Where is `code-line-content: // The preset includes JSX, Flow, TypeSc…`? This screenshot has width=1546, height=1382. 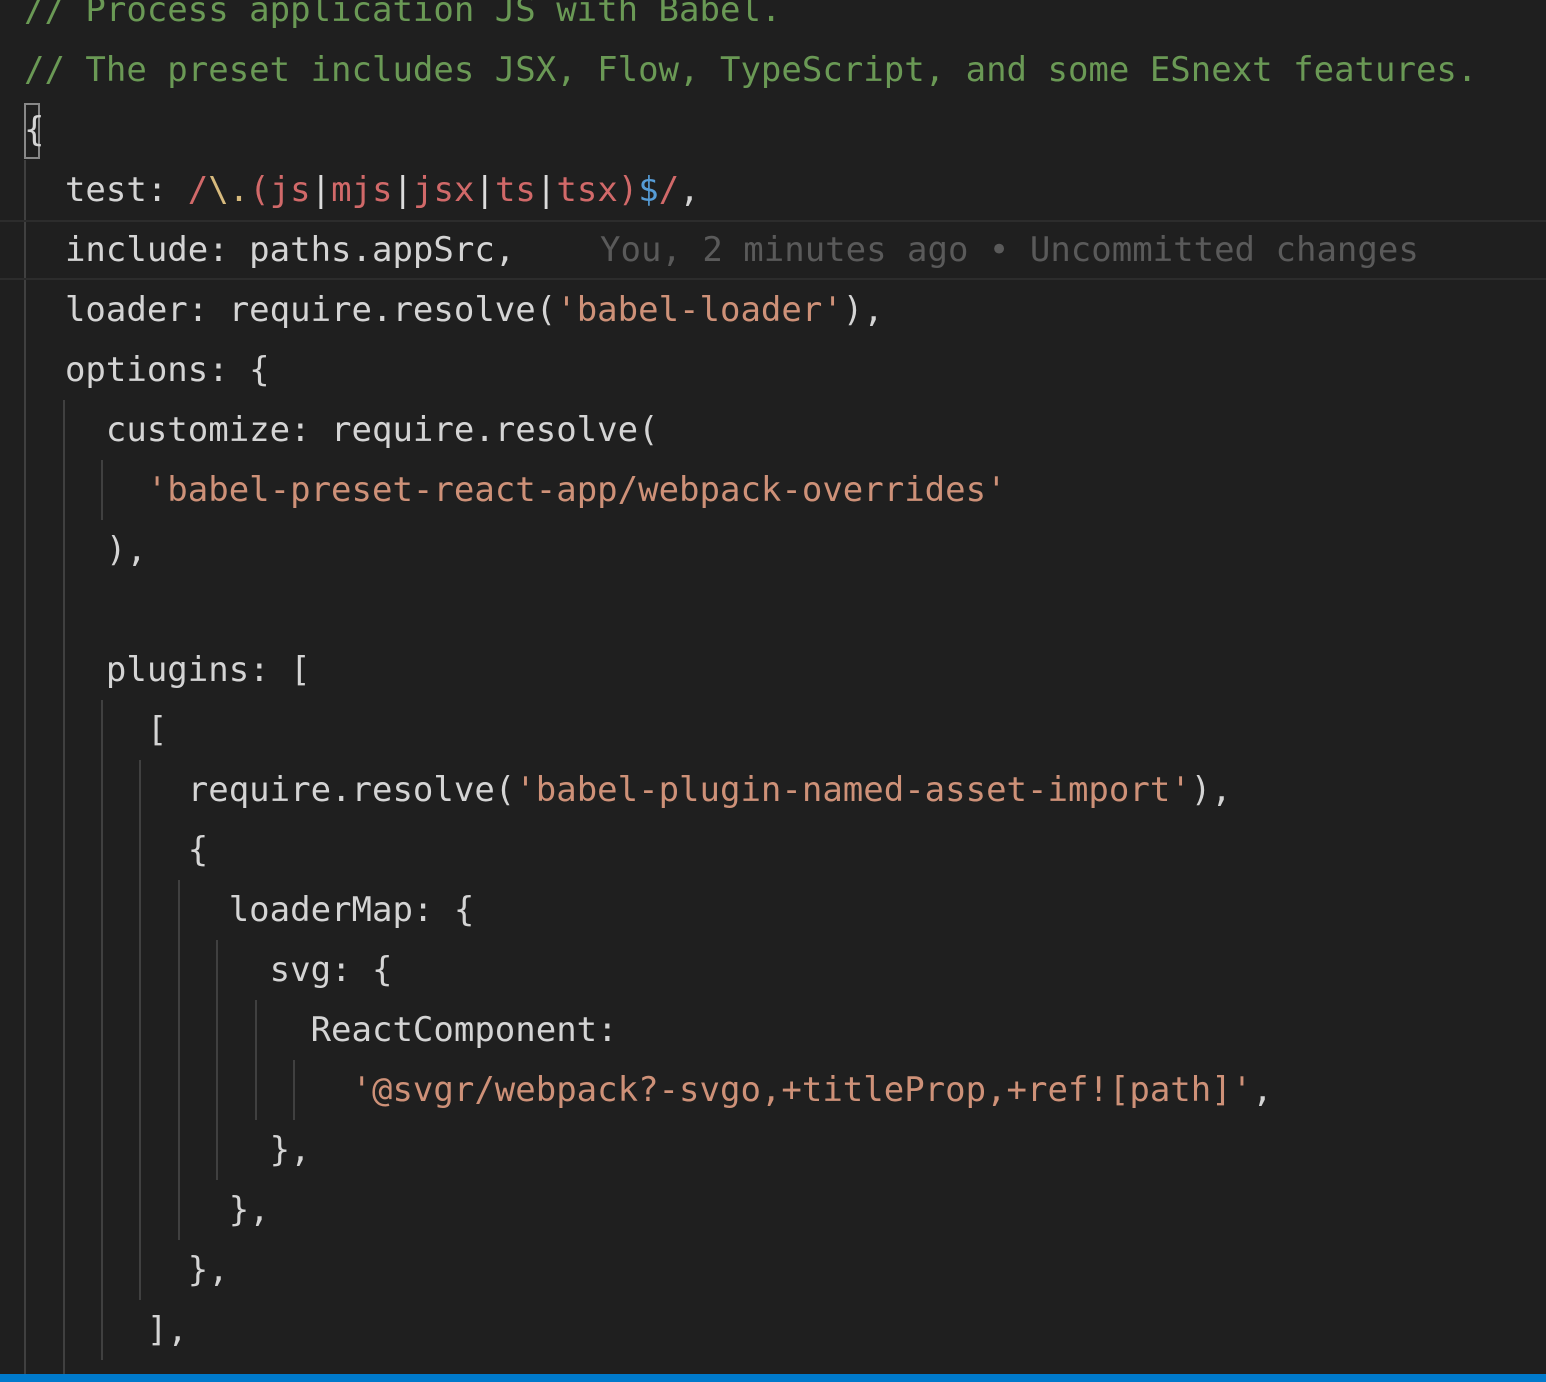 code-line-content: // The preset includes JSX, Flow, TypeSc… is located at coordinates (750, 70).